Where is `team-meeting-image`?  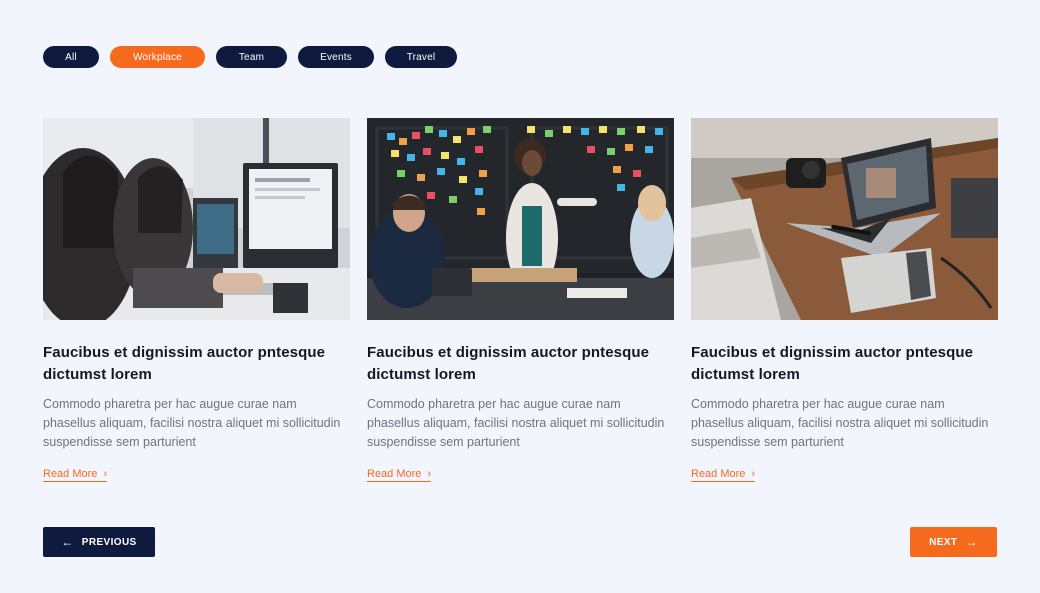
team-meeting-image is located at coordinates (520, 219).